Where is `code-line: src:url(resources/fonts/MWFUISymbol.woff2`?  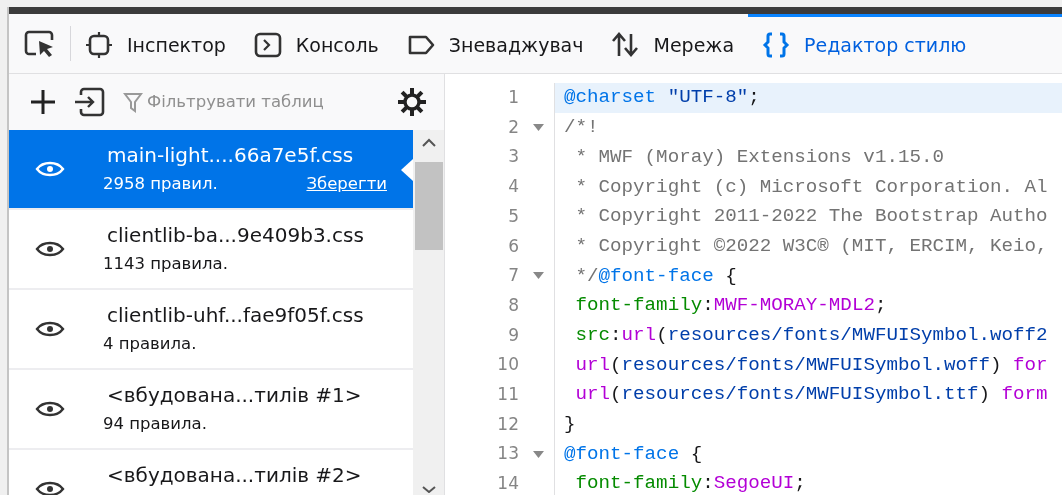
code-line: src:url(resources/fonts/MWFUISymbol.woff2 is located at coordinates (811, 335).